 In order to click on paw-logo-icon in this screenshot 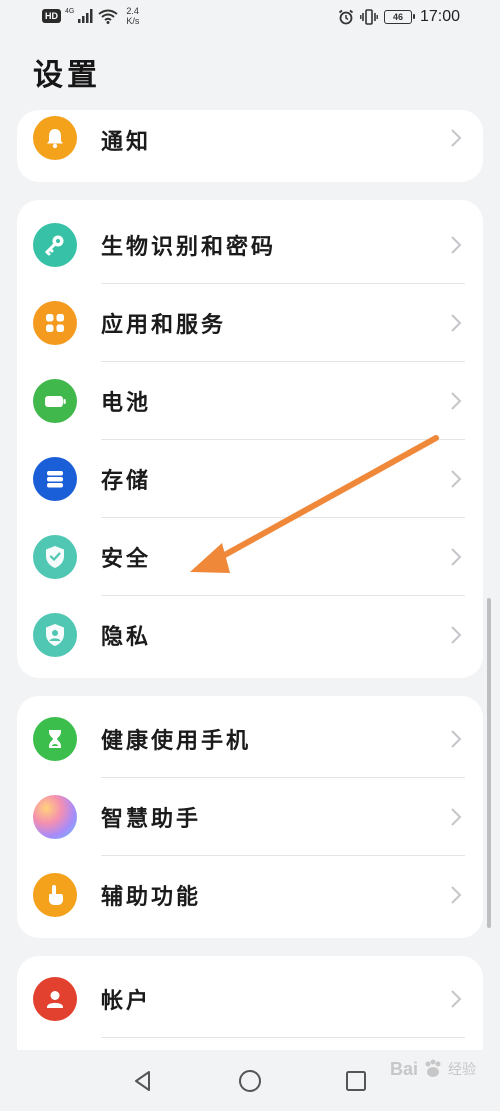, I will do `click(433, 1068)`.